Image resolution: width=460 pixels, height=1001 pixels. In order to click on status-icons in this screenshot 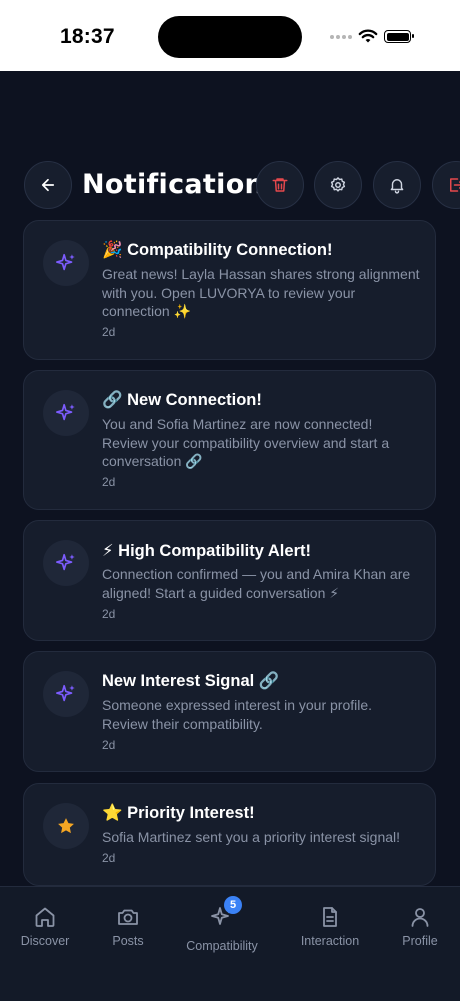, I will do `click(372, 36)`.